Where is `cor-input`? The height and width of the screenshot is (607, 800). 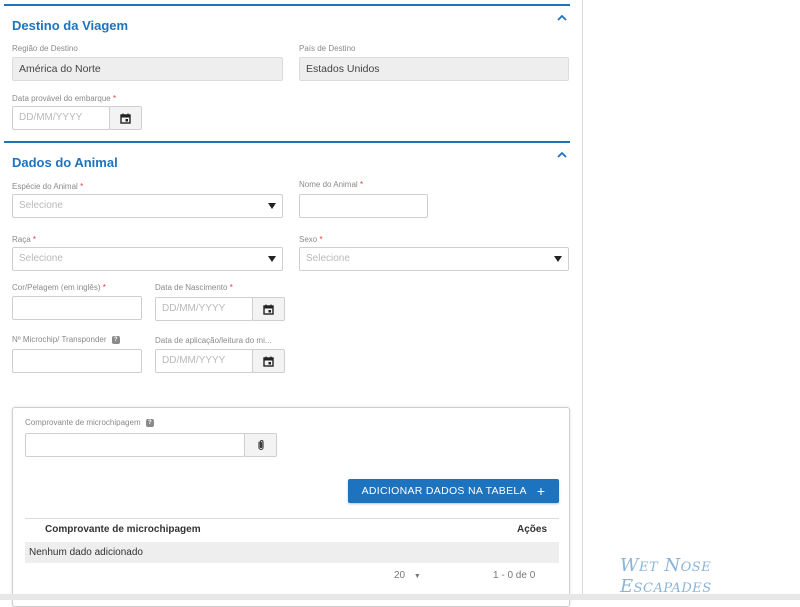
cor-input is located at coordinates (77, 308).